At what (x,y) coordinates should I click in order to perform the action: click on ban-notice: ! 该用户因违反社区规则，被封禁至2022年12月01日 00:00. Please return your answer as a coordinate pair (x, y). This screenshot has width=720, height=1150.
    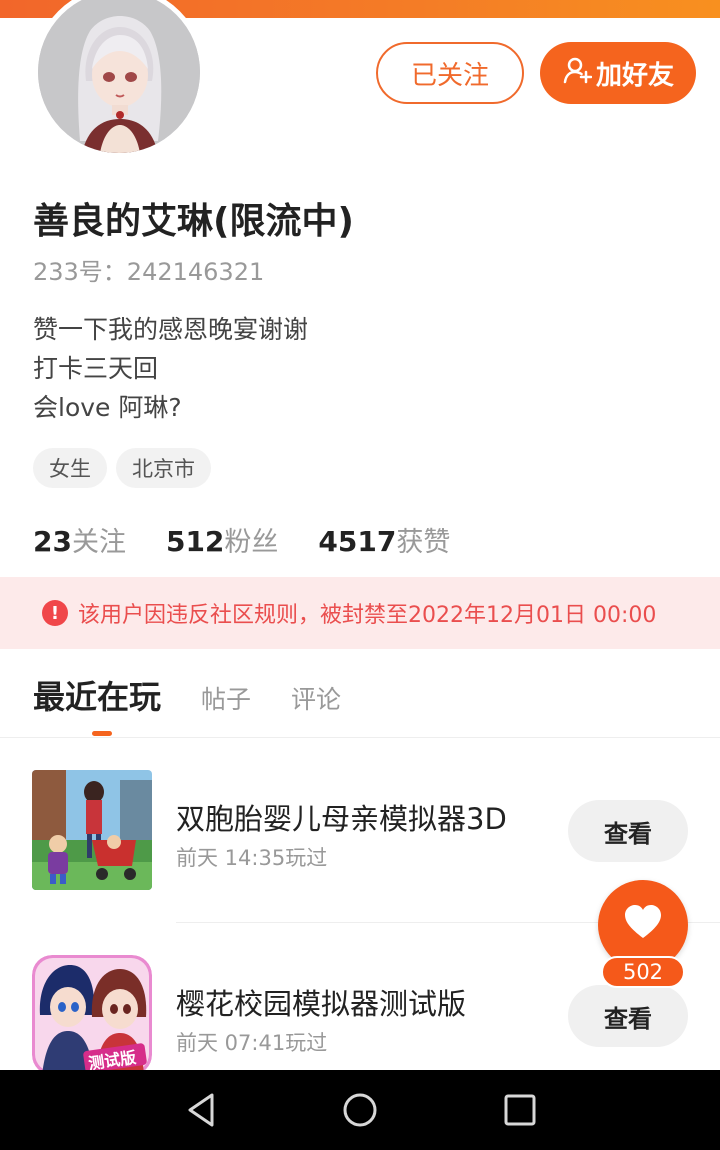
    Looking at the image, I should click on (360, 613).